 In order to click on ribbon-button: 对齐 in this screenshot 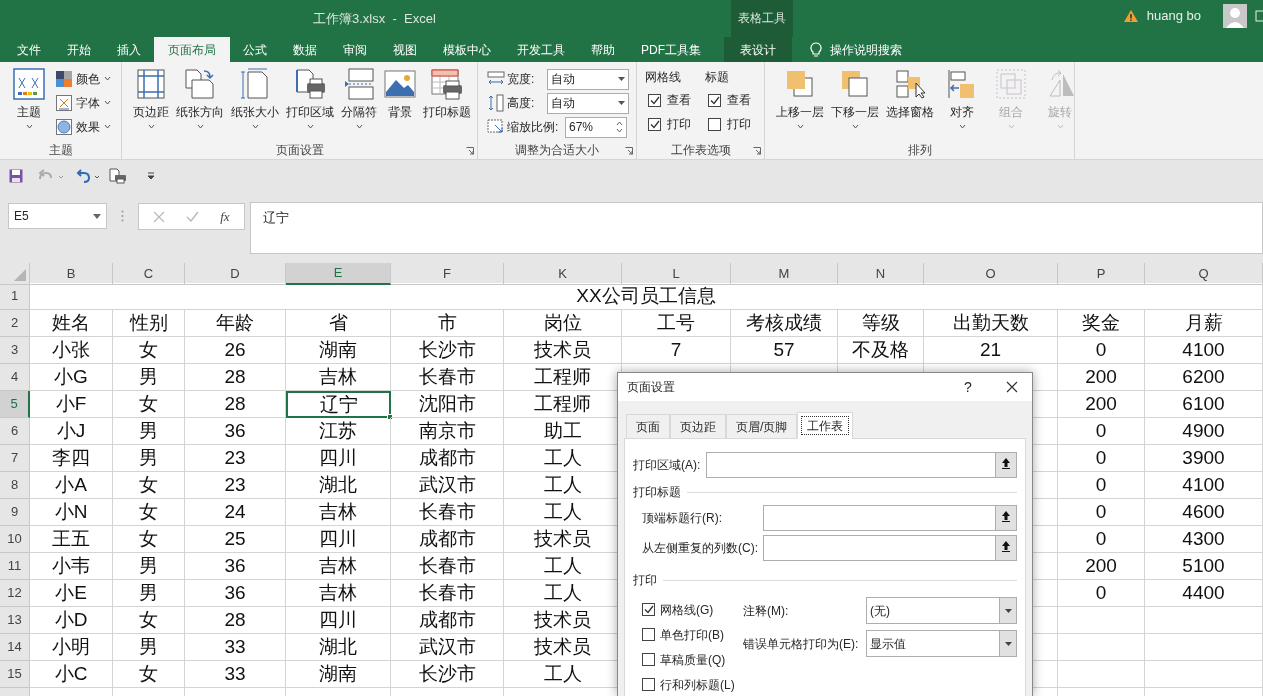, I will do `click(962, 104)`.